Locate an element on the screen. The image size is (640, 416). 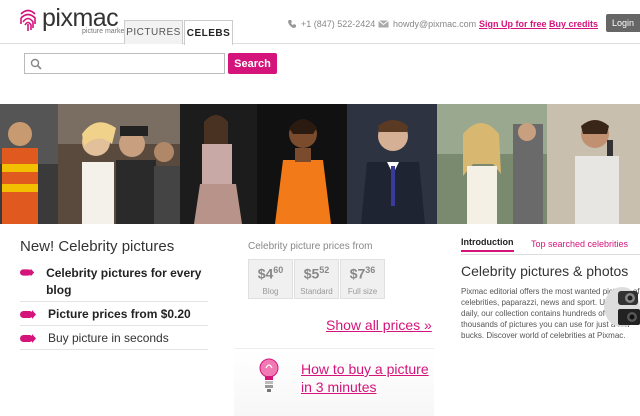
price-box-full-size: $736 Full size is located at coordinates (362, 279).